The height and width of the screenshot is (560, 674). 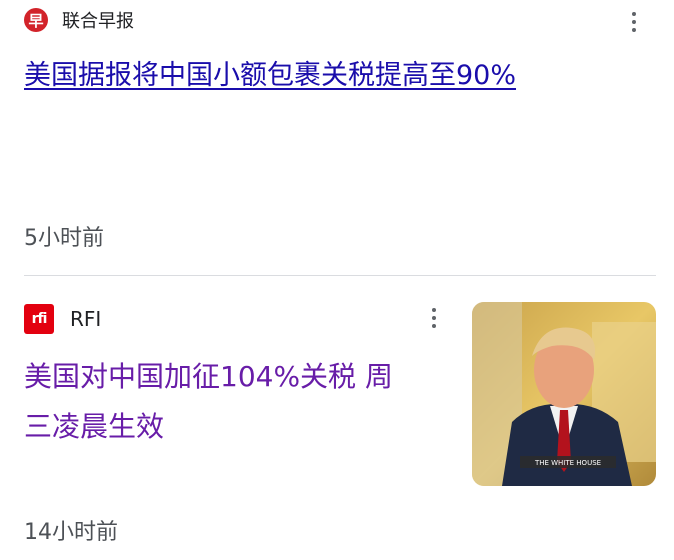 I want to click on thumbnail-image: THE WHITE HOUSE, so click(x=564, y=394).